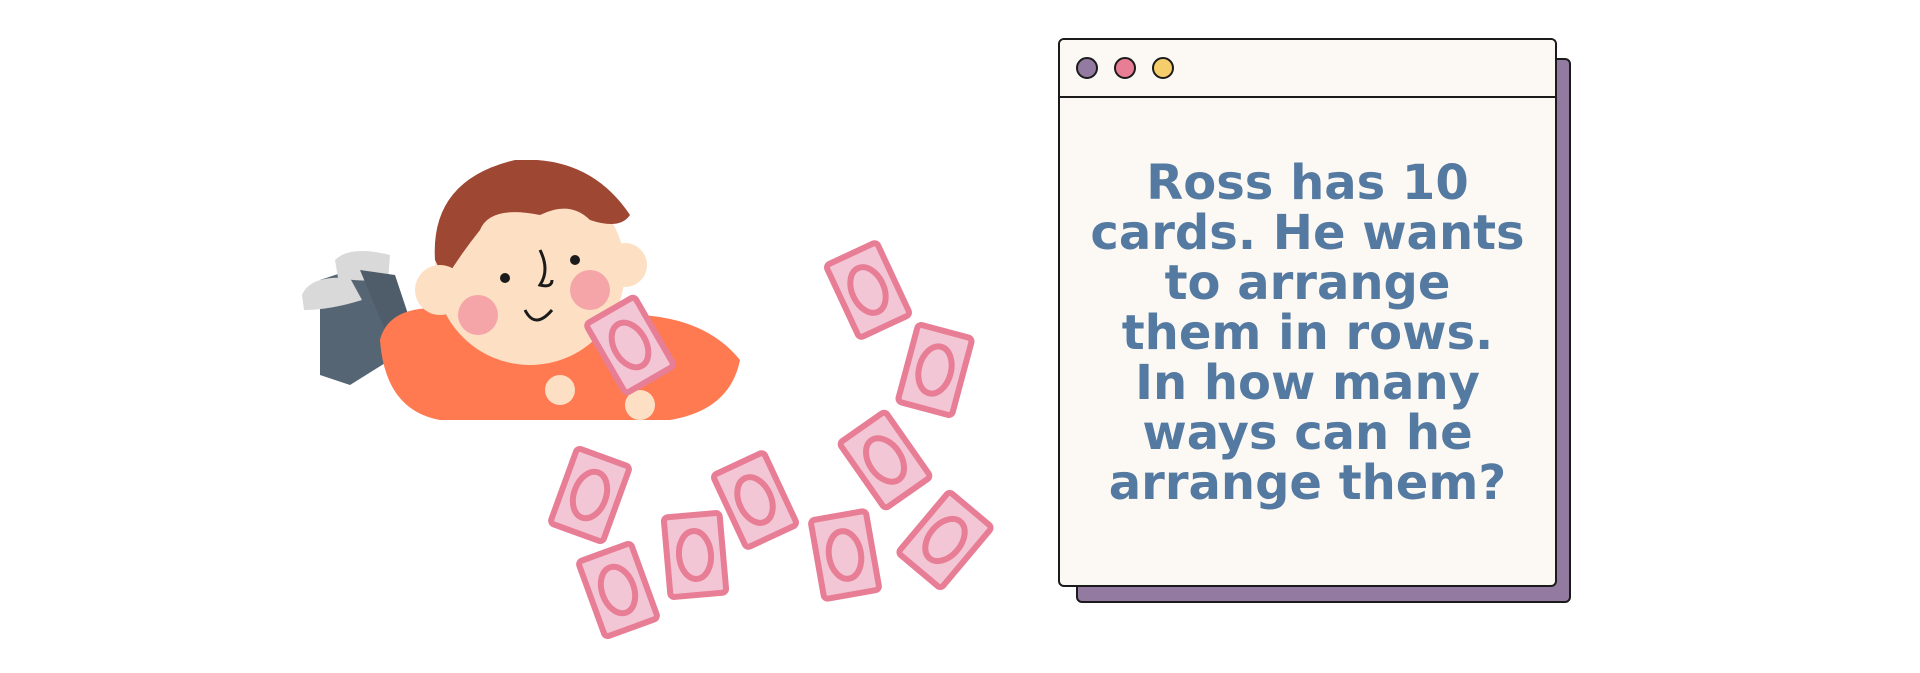 The width and height of the screenshot is (1920, 673). I want to click on question-line: Ross has 10, so click(1307, 183).